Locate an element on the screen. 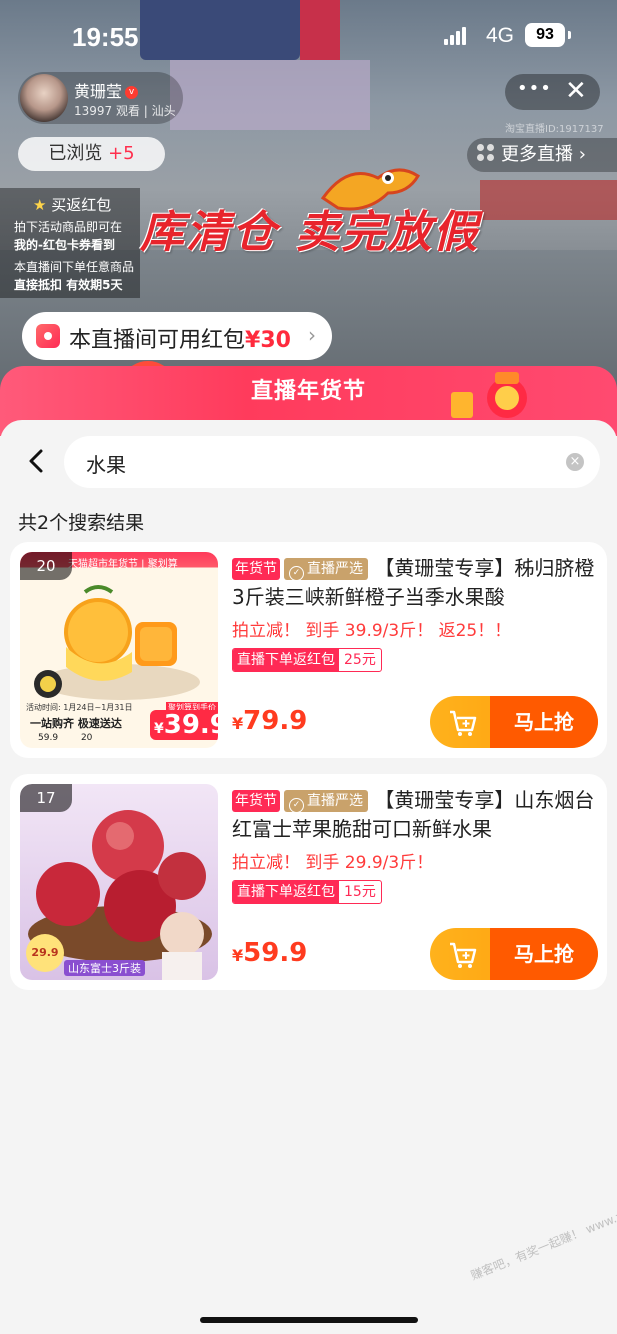 This screenshot has height=1334, width=617. coupon-pill: 本直播间可用红包¥30 › is located at coordinates (177, 336).